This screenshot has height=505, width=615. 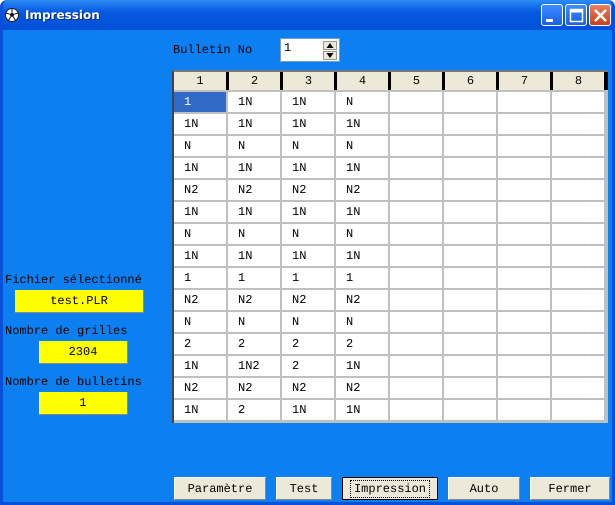 What do you see at coordinates (304, 488) in the screenshot?
I see `dialog-button: Test` at bounding box center [304, 488].